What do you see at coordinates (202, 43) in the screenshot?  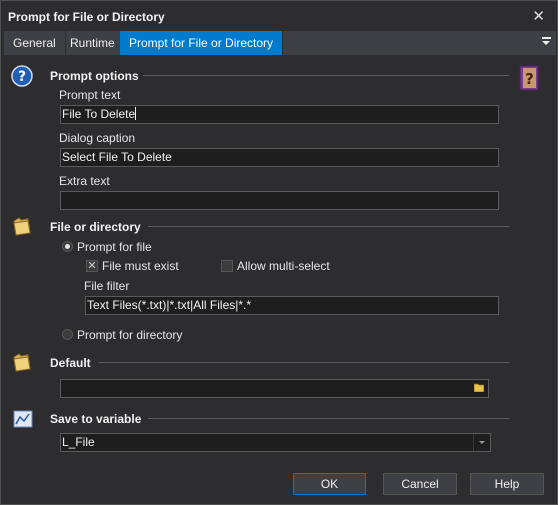 I see `tab-prompt-for-file-or-directory: Prompt for File or Directory` at bounding box center [202, 43].